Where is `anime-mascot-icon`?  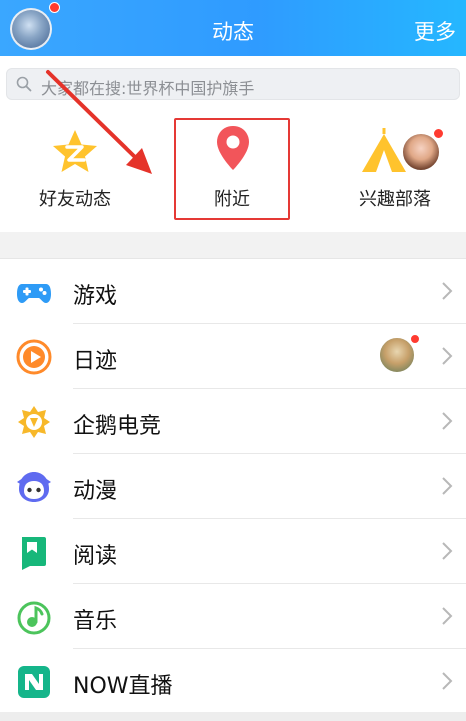
anime-mascot-icon is located at coordinates (34, 487).